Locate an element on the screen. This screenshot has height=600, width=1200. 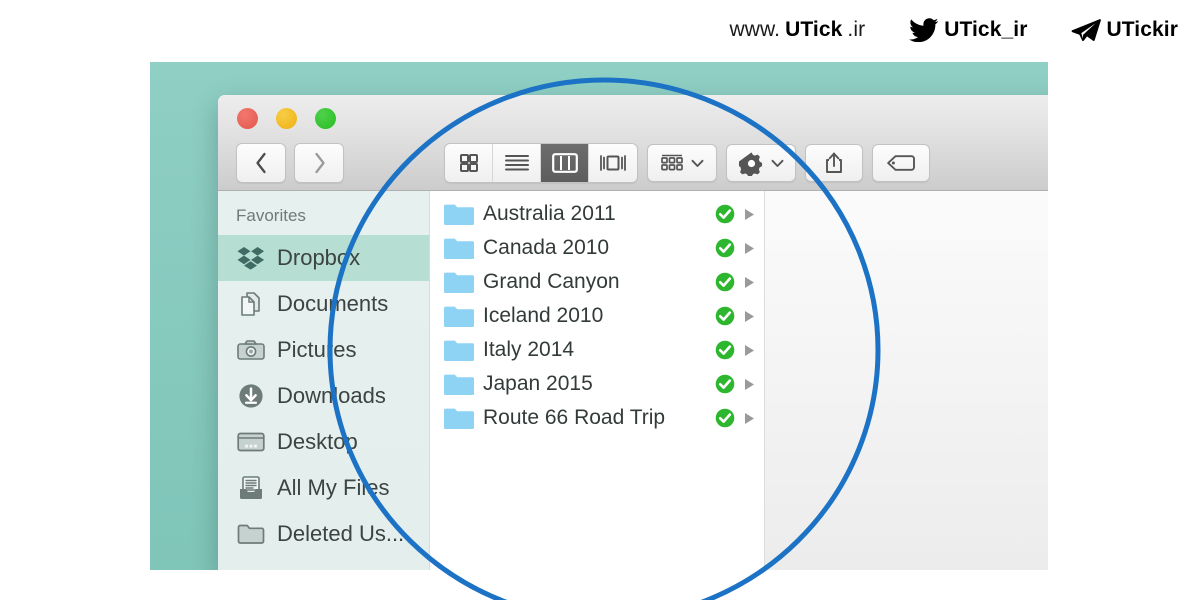
forward-button is located at coordinates (319, 163).